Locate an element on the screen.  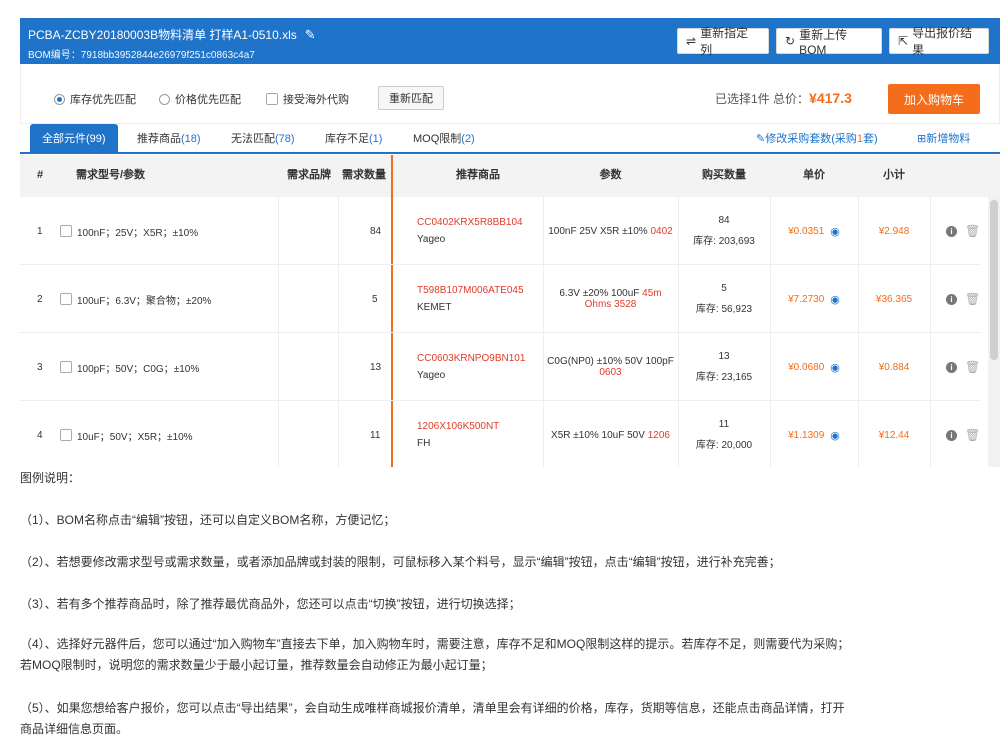
row-select: 100nF；25V；X5R；±10% is located at coordinates (129, 231).